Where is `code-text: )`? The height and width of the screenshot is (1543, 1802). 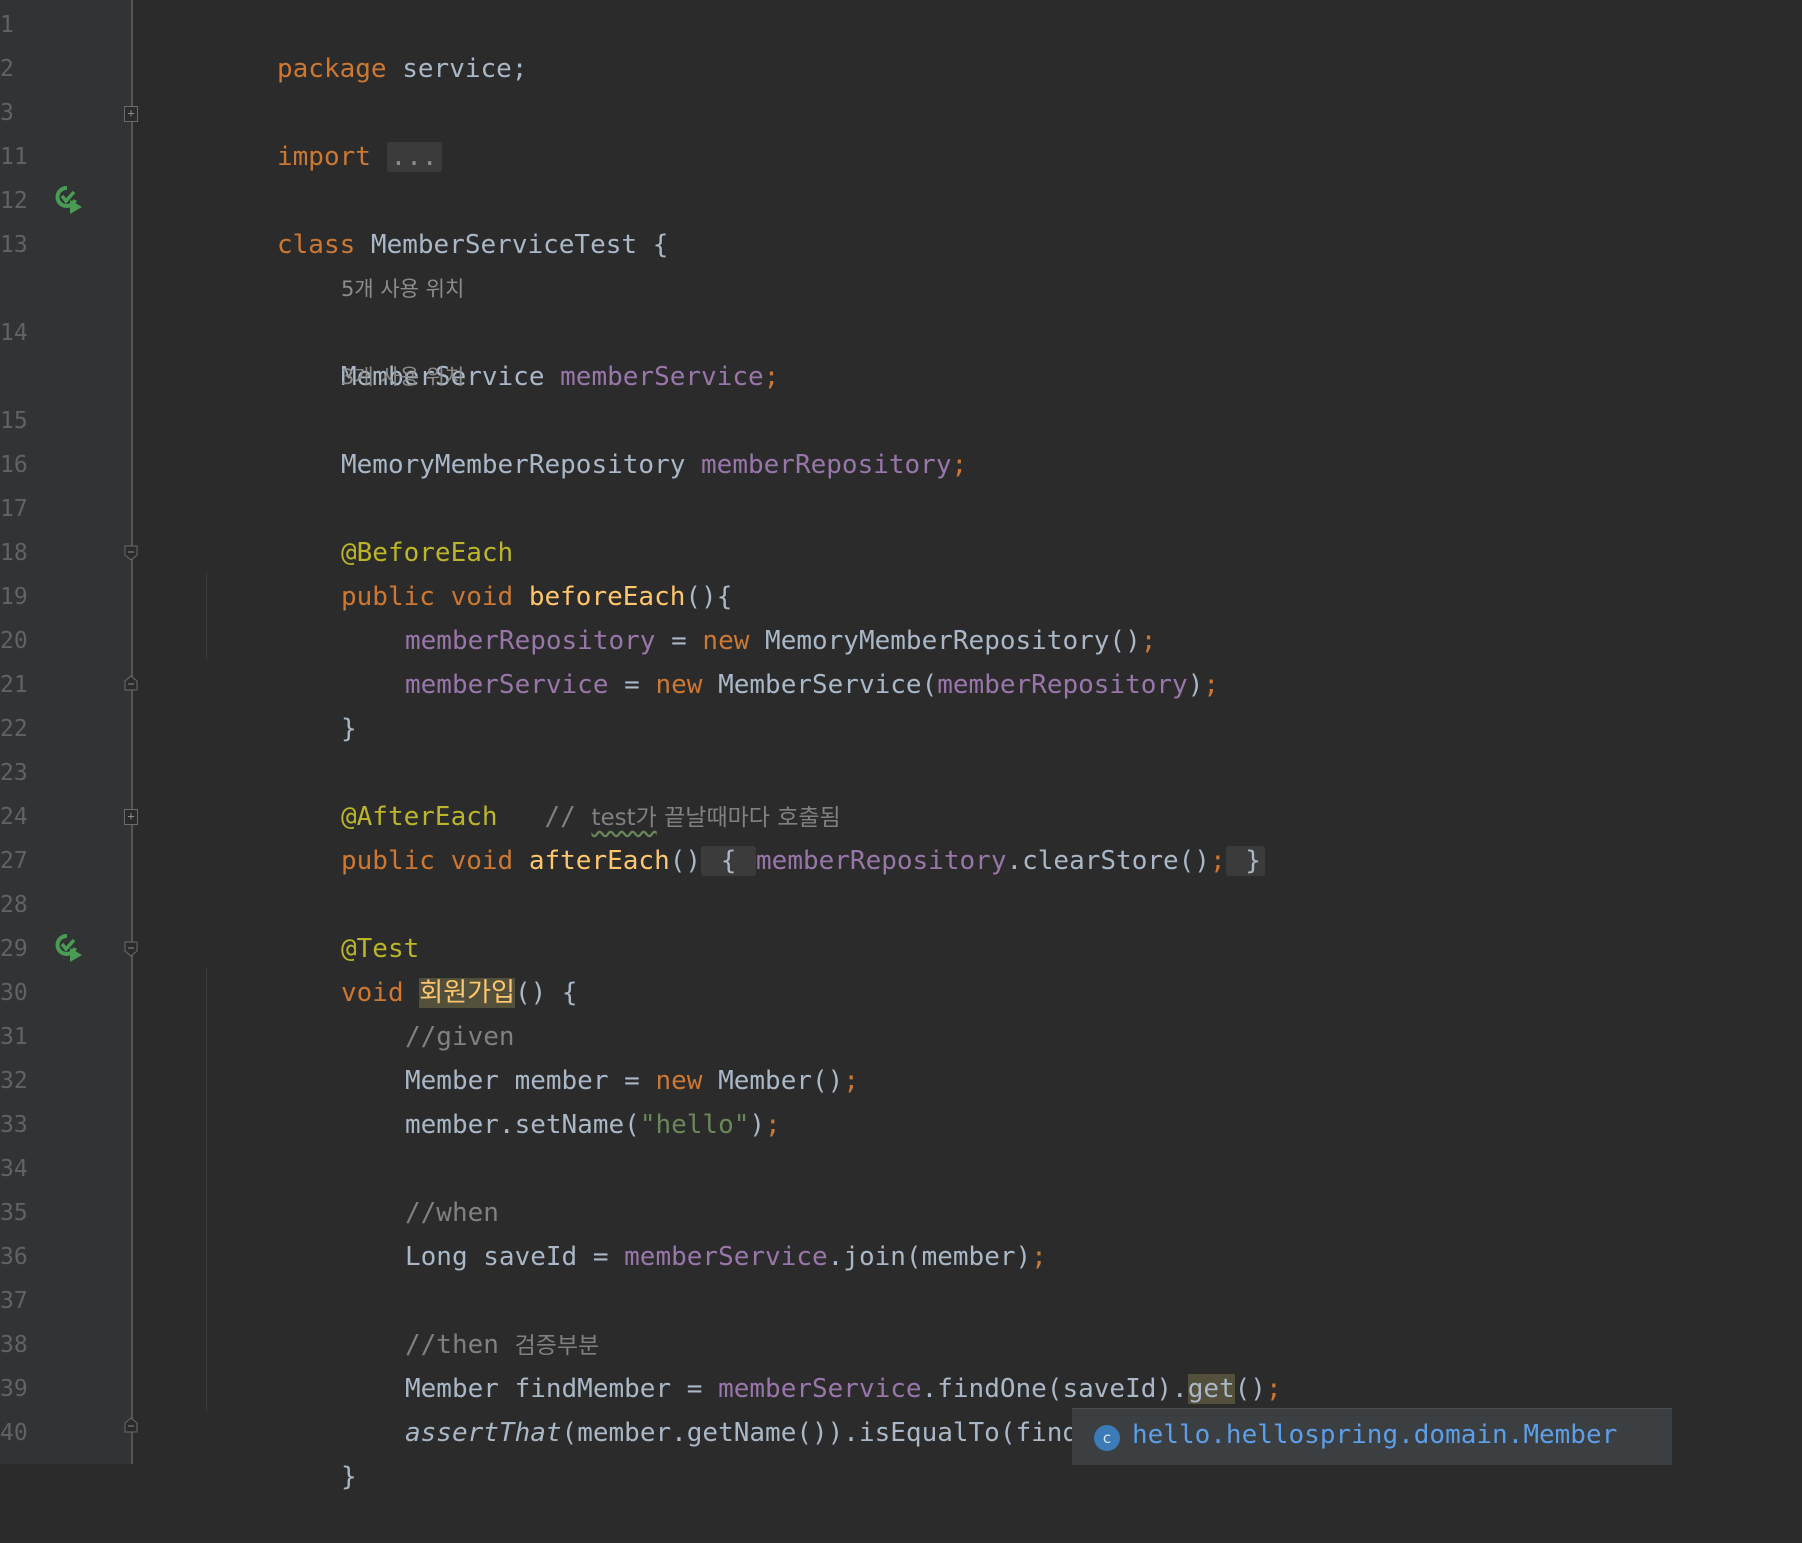 code-text: ) is located at coordinates (757, 1125).